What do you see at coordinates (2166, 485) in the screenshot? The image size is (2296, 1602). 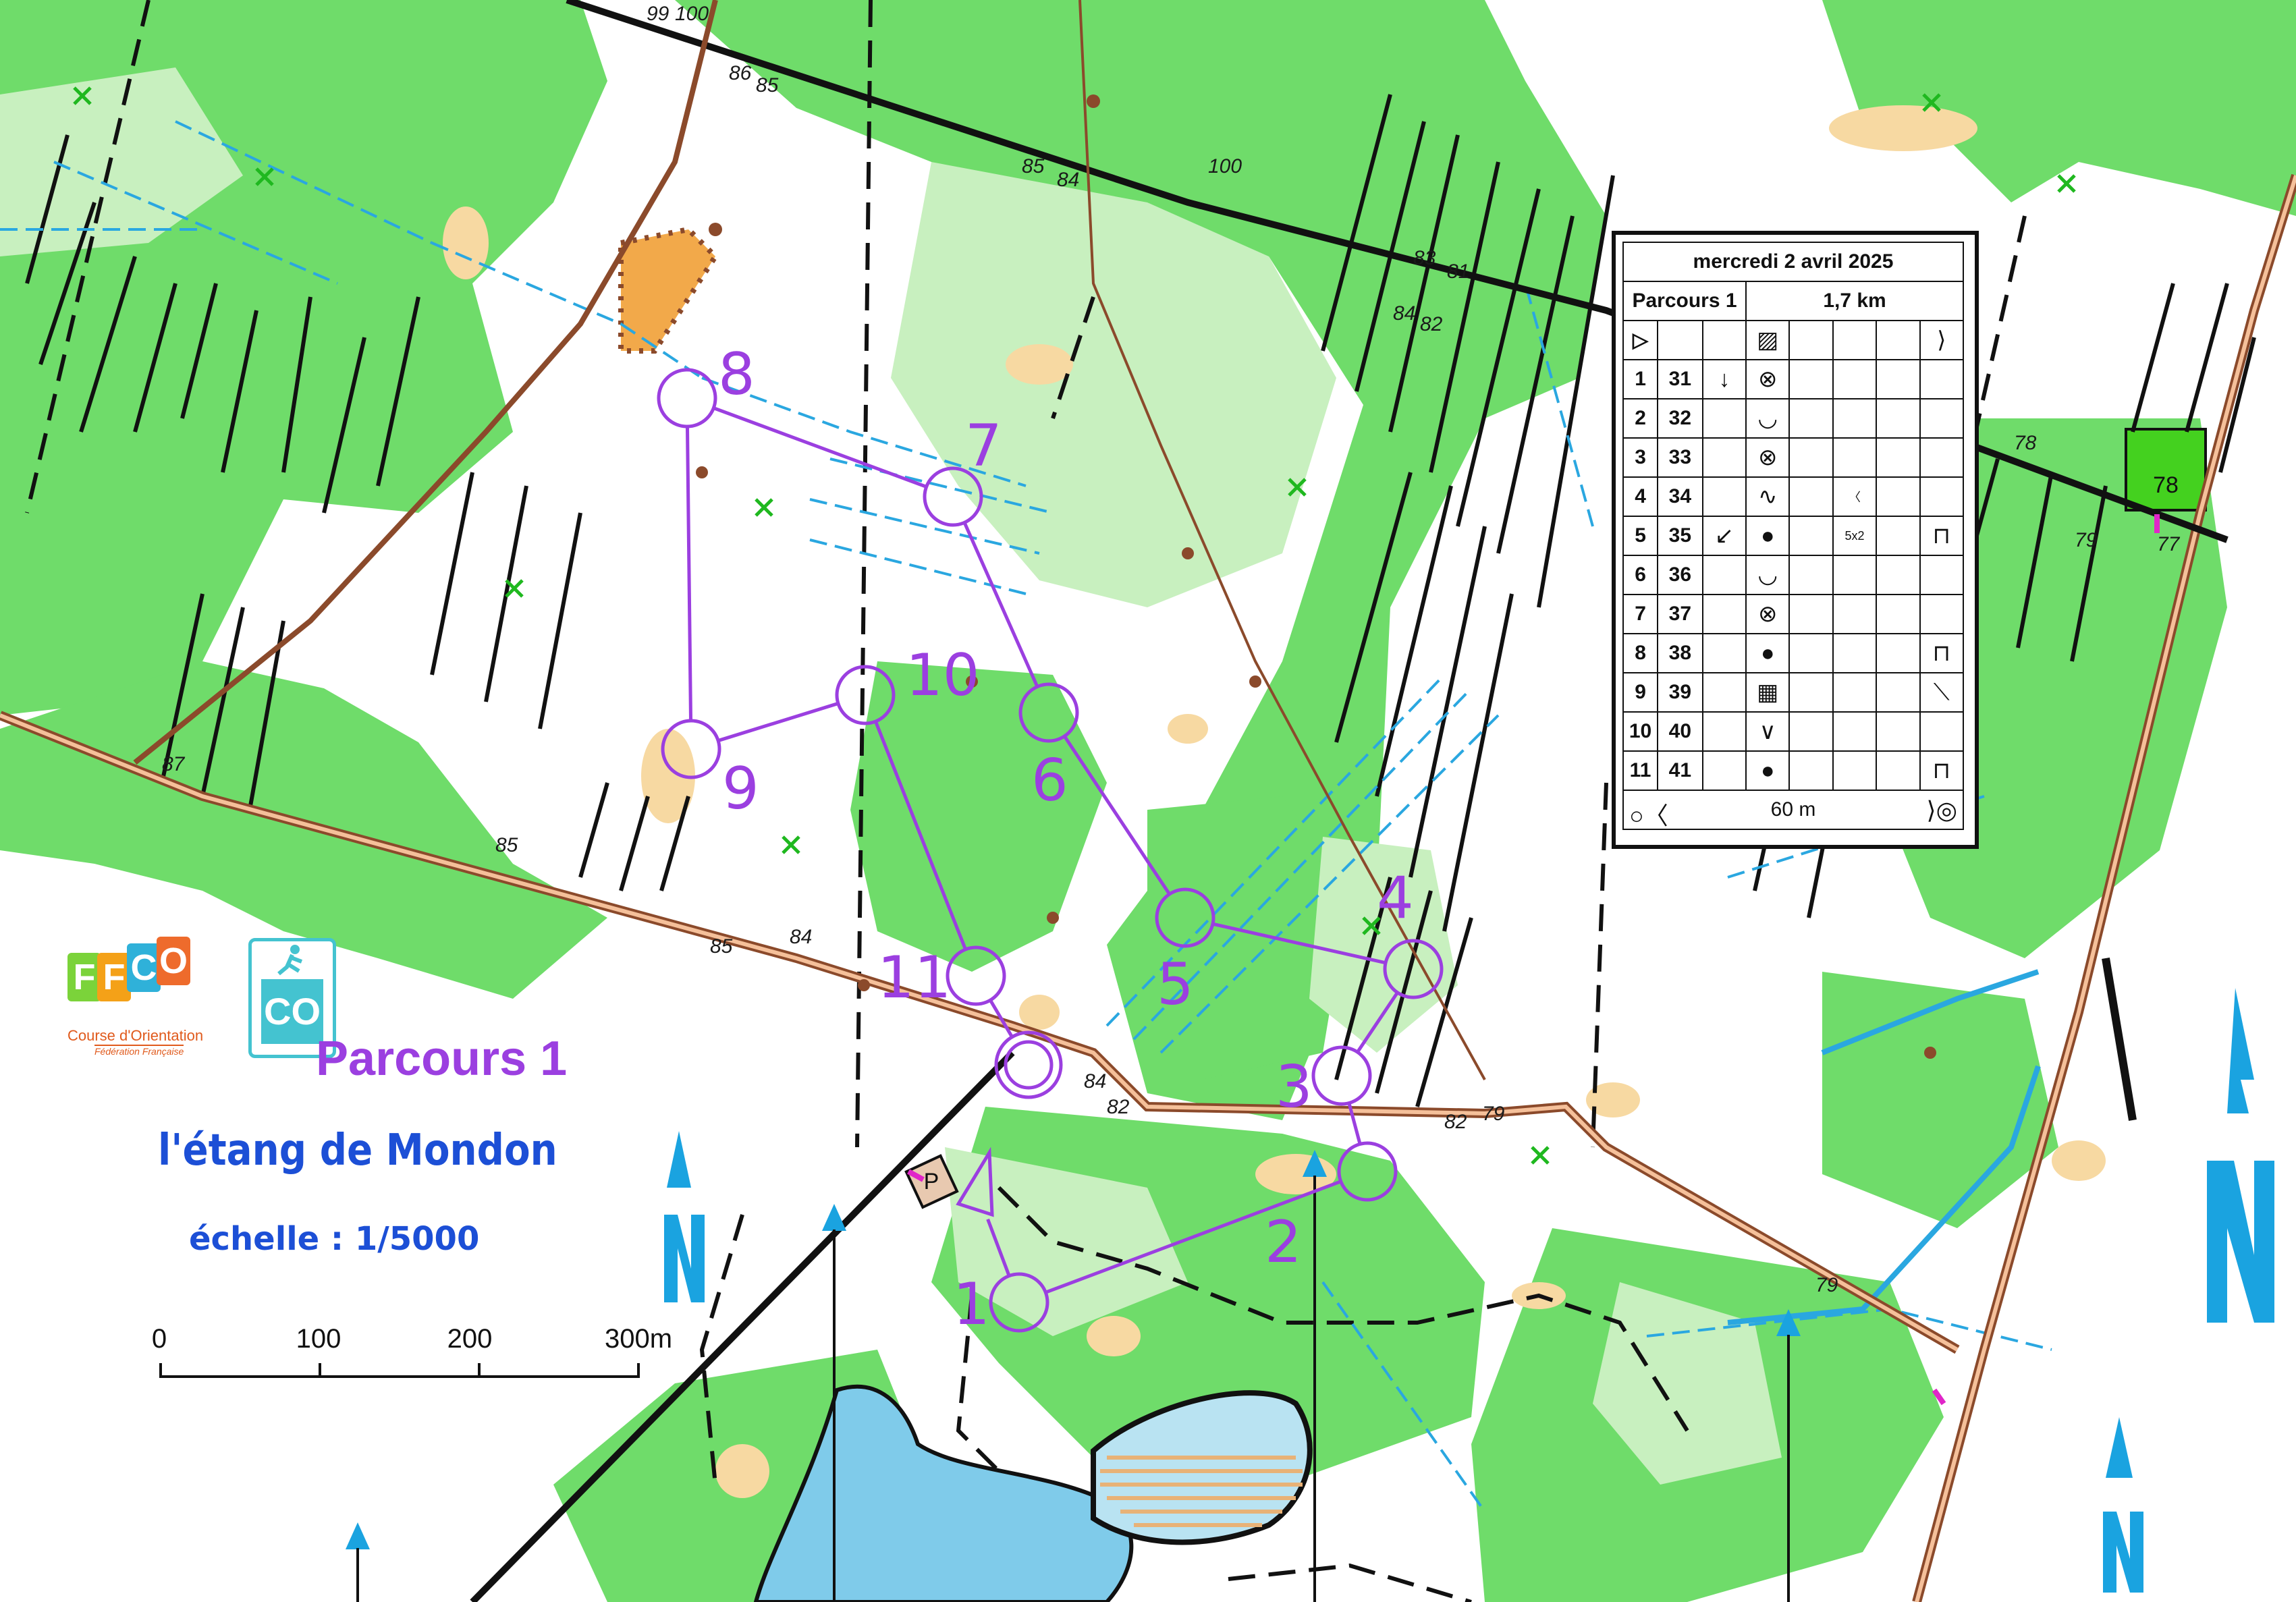 I see `field-box-label: 78` at bounding box center [2166, 485].